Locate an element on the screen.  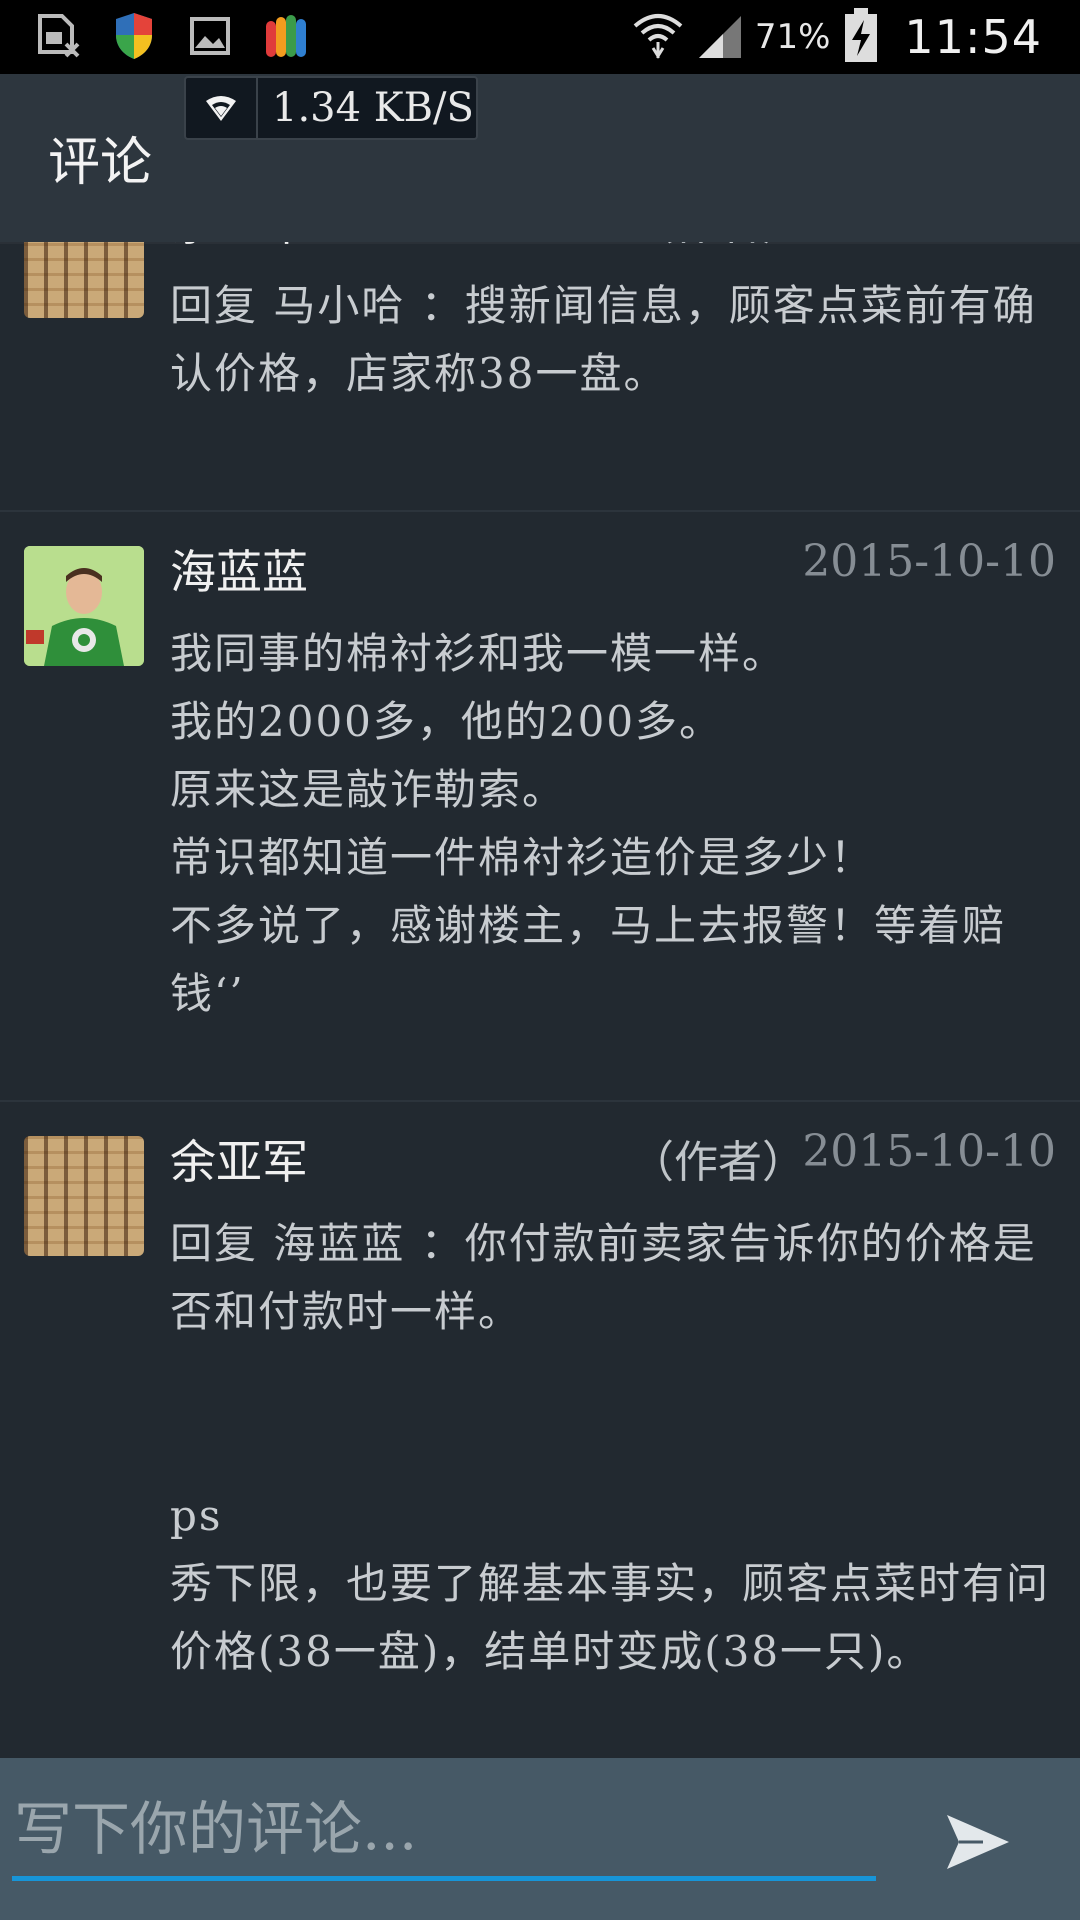
comment-text: 回复 马小哈 ：搜新闻信息，顾客点菜前有确认价格，店家称38一盘。 is located at coordinates (603, 339).